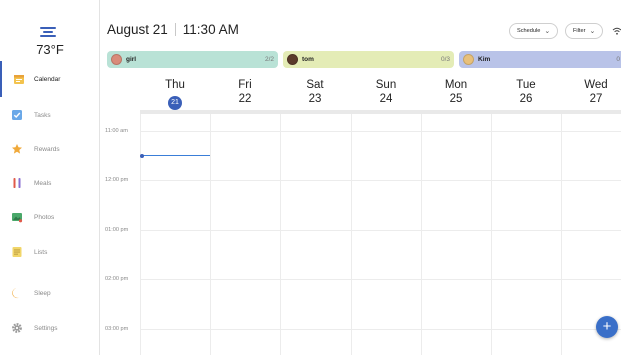 This screenshot has width=621, height=355. I want to click on day-name: Mon, so click(456, 85).